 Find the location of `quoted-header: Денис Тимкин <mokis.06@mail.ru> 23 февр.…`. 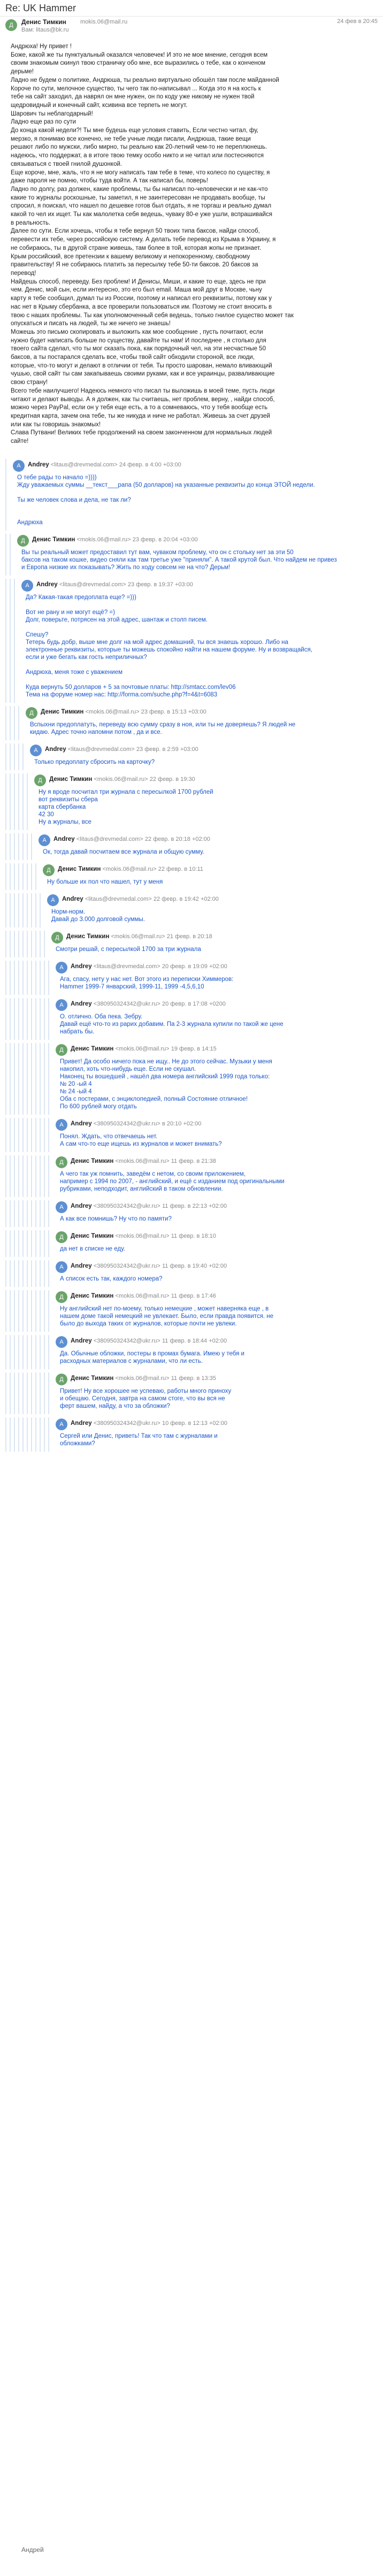

quoted-header: Денис Тимкин <mokis.06@mail.ru> 23 февр.… is located at coordinates (123, 712).